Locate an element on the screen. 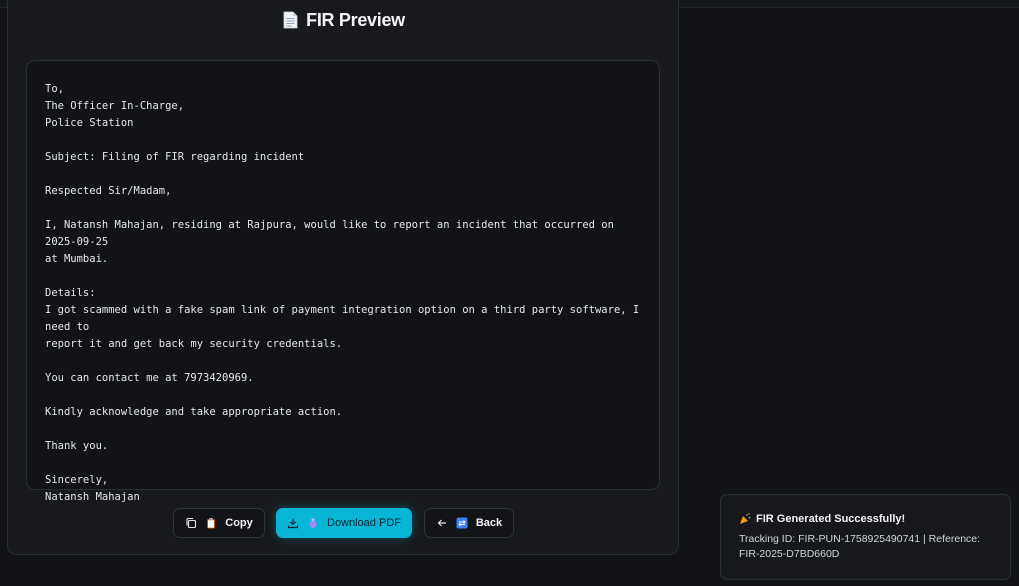 Image resolution: width=1019 pixels, height=586 pixels. copy-label: Copy is located at coordinates (239, 523).